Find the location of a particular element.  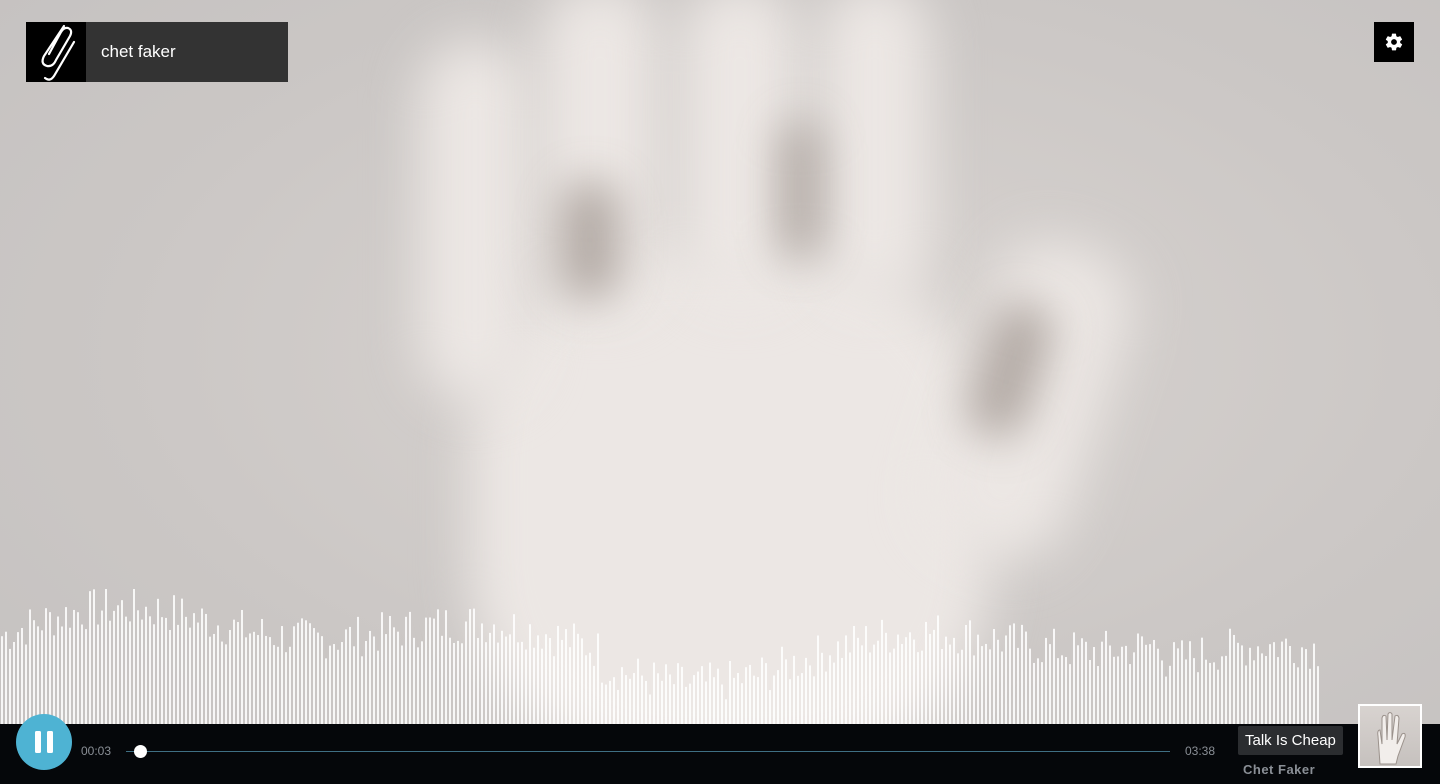

pause-button is located at coordinates (44, 742).